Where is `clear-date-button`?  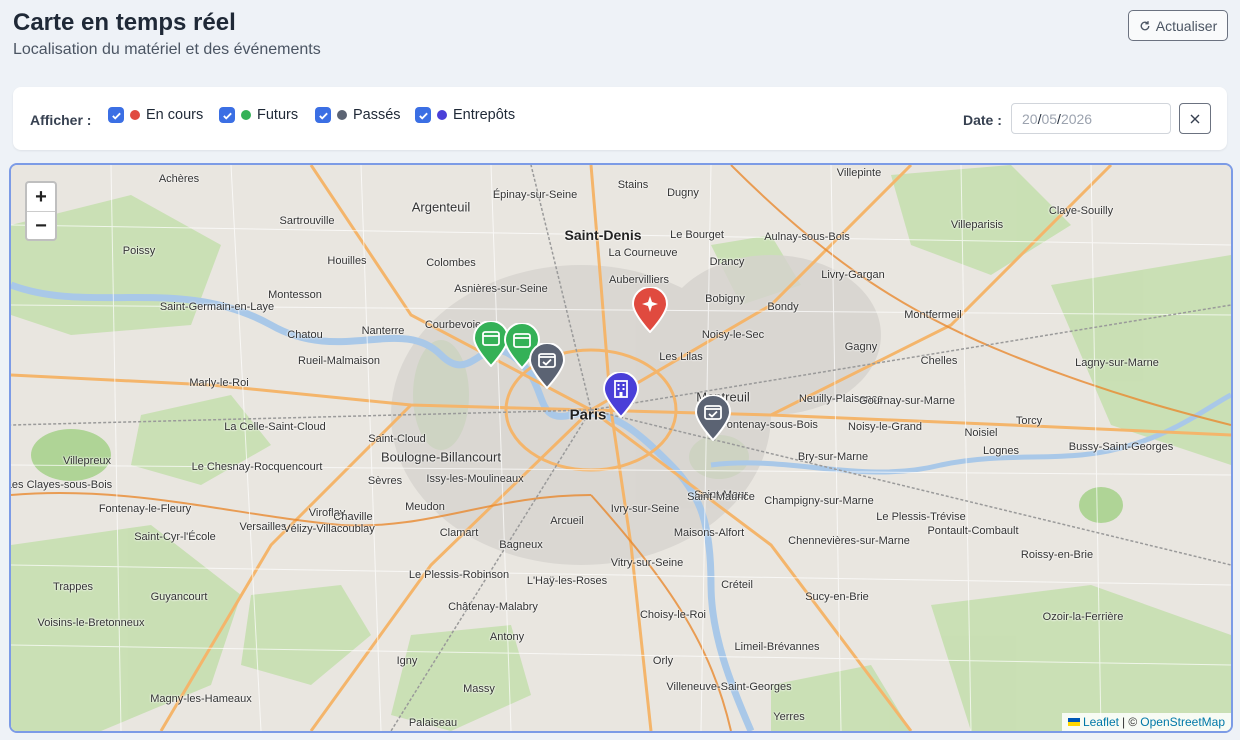
clear-date-button is located at coordinates (1195, 118).